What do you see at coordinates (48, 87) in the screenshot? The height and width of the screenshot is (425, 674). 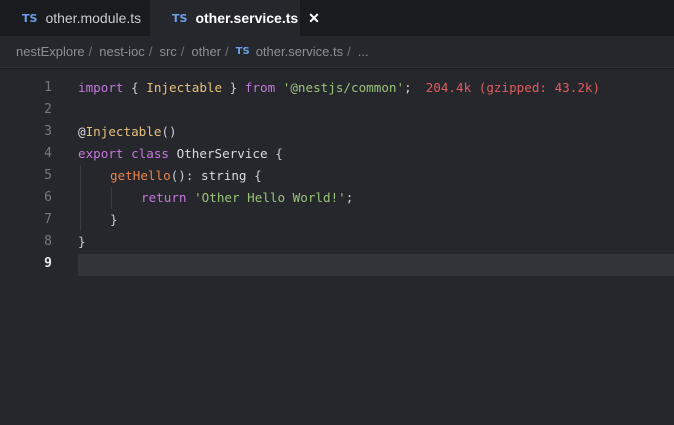 I see `line-number: 1` at bounding box center [48, 87].